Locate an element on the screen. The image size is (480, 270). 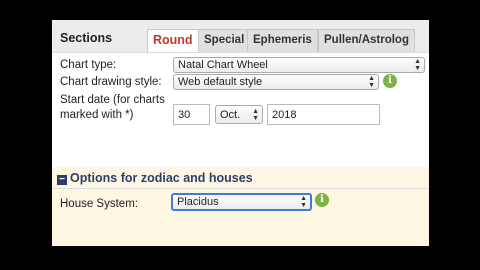
tab-special: Special is located at coordinates (224, 40).